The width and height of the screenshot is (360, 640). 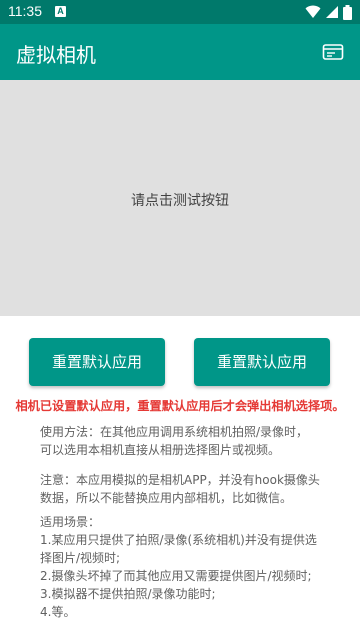 What do you see at coordinates (180, 52) in the screenshot?
I see `app-bar: 虚拟相机` at bounding box center [180, 52].